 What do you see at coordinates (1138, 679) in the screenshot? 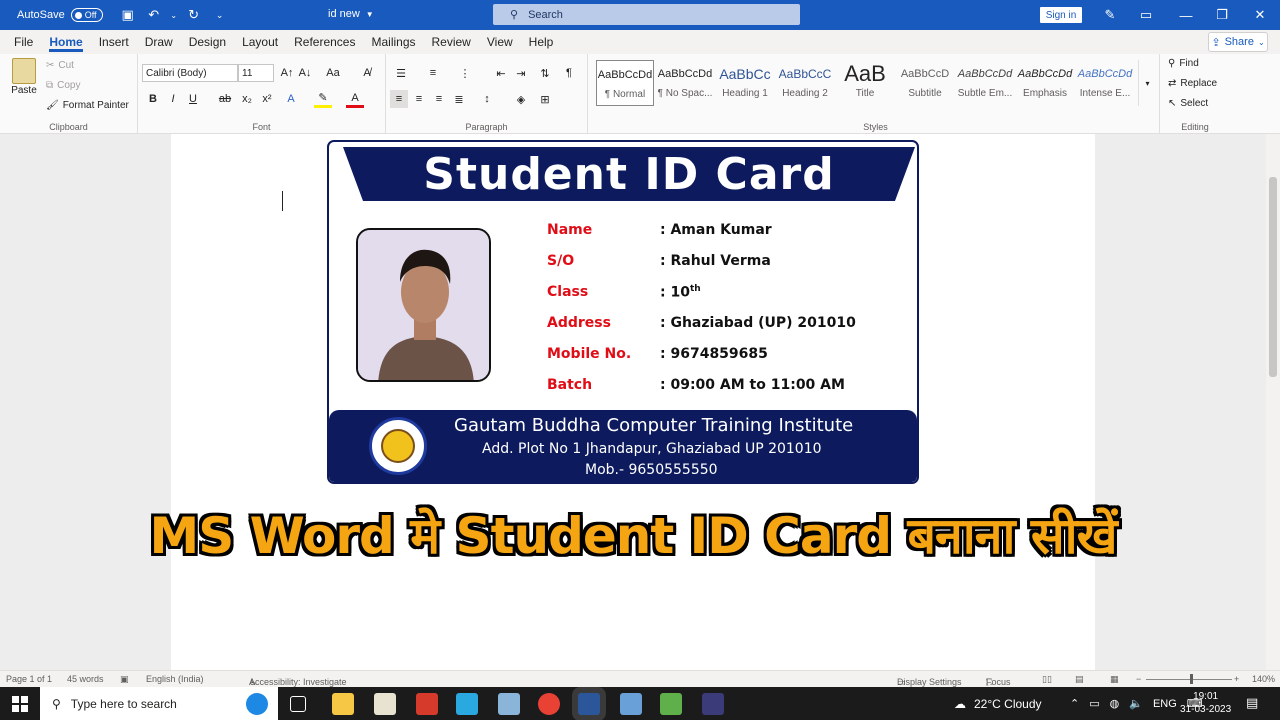
I see `zoom-out-icon: −` at bounding box center [1138, 679].